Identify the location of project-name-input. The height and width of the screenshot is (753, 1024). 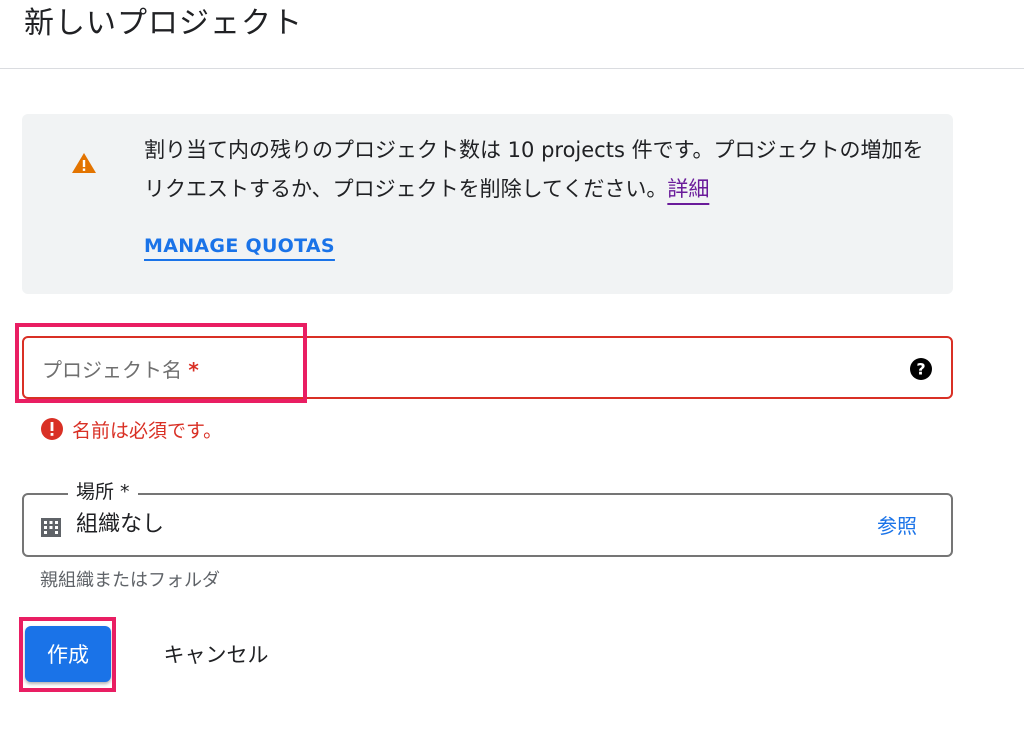
(454, 369).